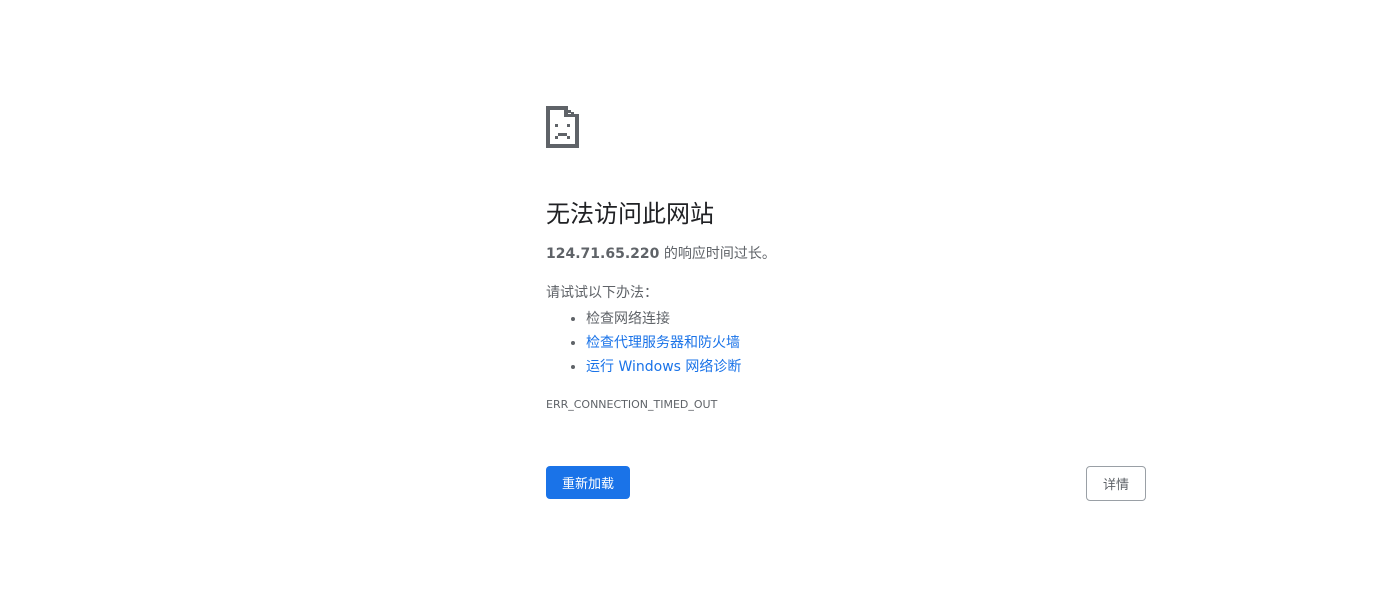 The height and width of the screenshot is (605, 1375). Describe the element at coordinates (717, 254) in the screenshot. I see `host-suffix-text: 的响应时间过长。` at that location.